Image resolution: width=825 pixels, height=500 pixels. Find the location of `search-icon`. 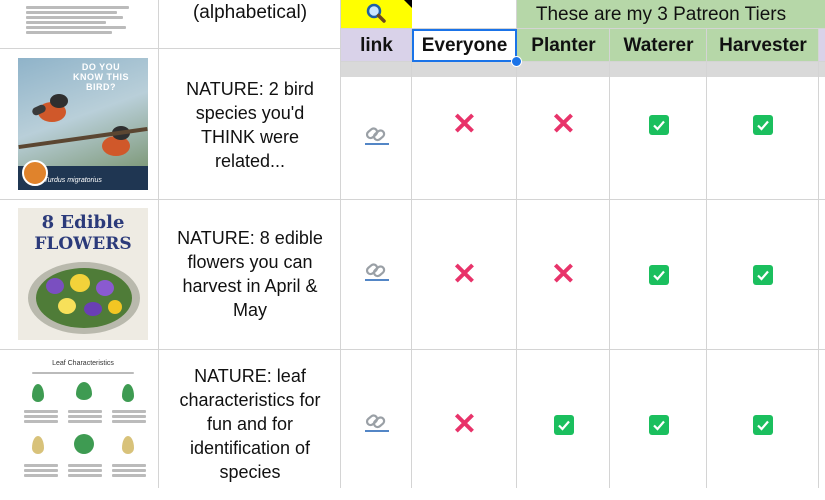

search-icon is located at coordinates (376, 15).